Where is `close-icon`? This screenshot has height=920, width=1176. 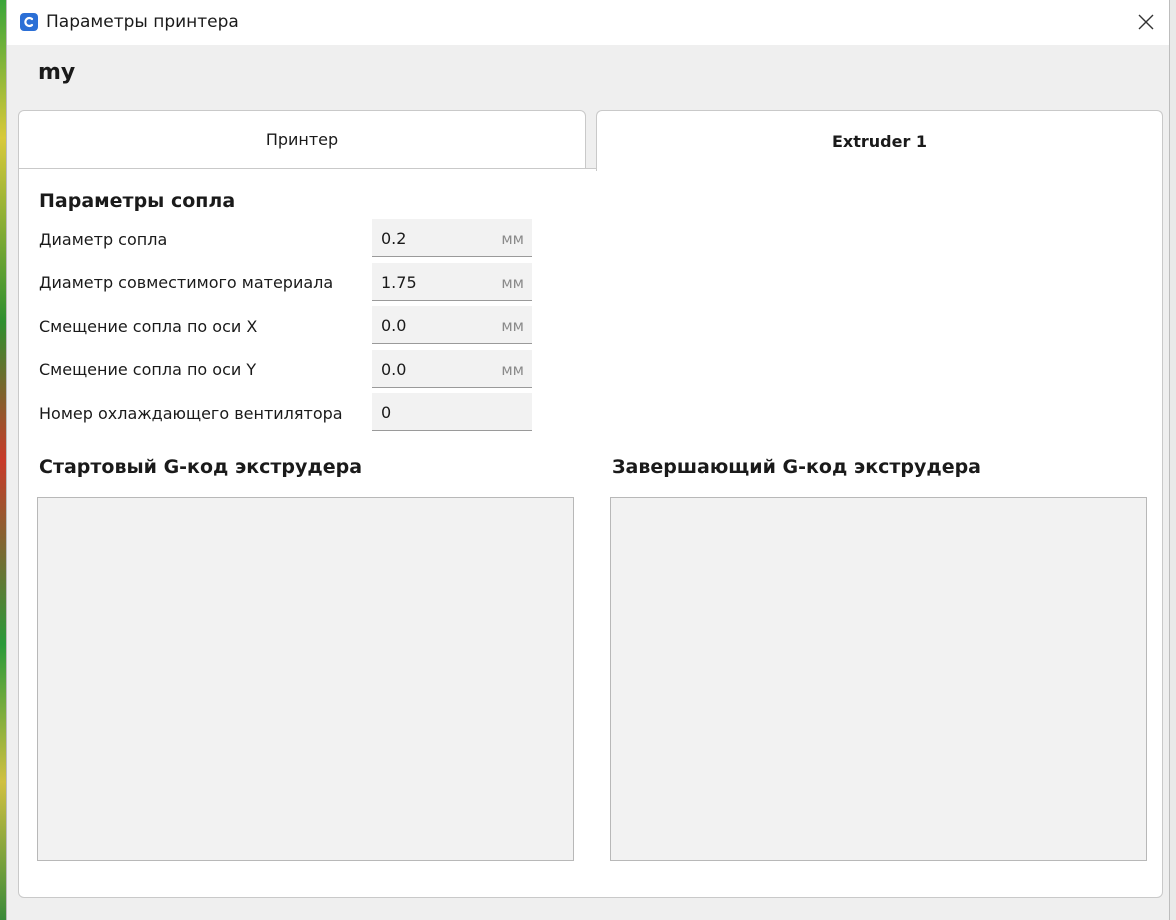 close-icon is located at coordinates (1146, 22).